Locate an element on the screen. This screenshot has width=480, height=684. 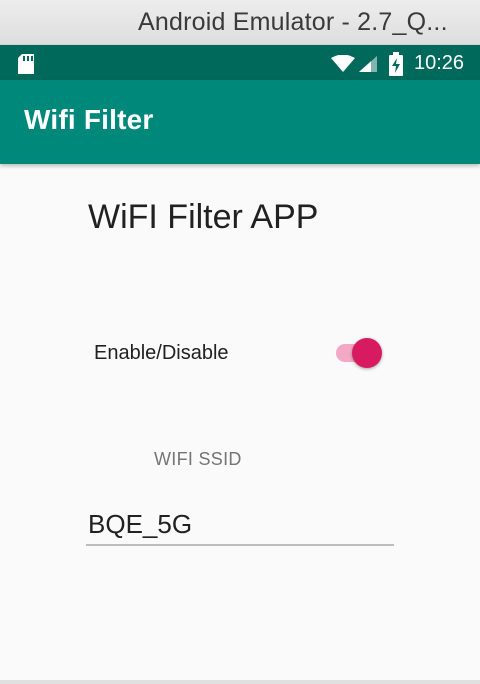
ssid-label: WIFI SSID is located at coordinates (198, 459).